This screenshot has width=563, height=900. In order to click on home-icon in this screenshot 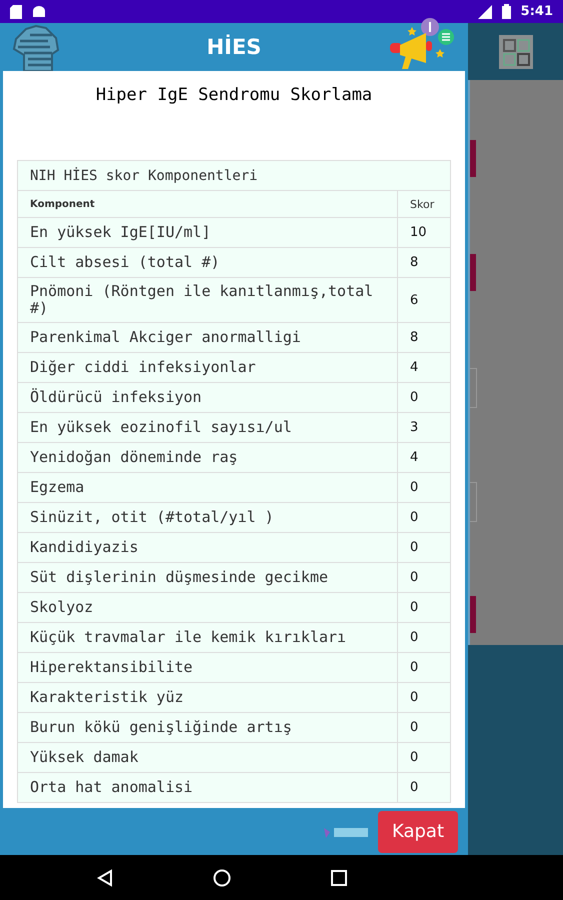, I will do `click(221, 877)`.